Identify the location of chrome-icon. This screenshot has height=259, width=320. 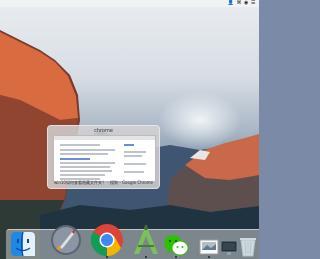
(107, 240).